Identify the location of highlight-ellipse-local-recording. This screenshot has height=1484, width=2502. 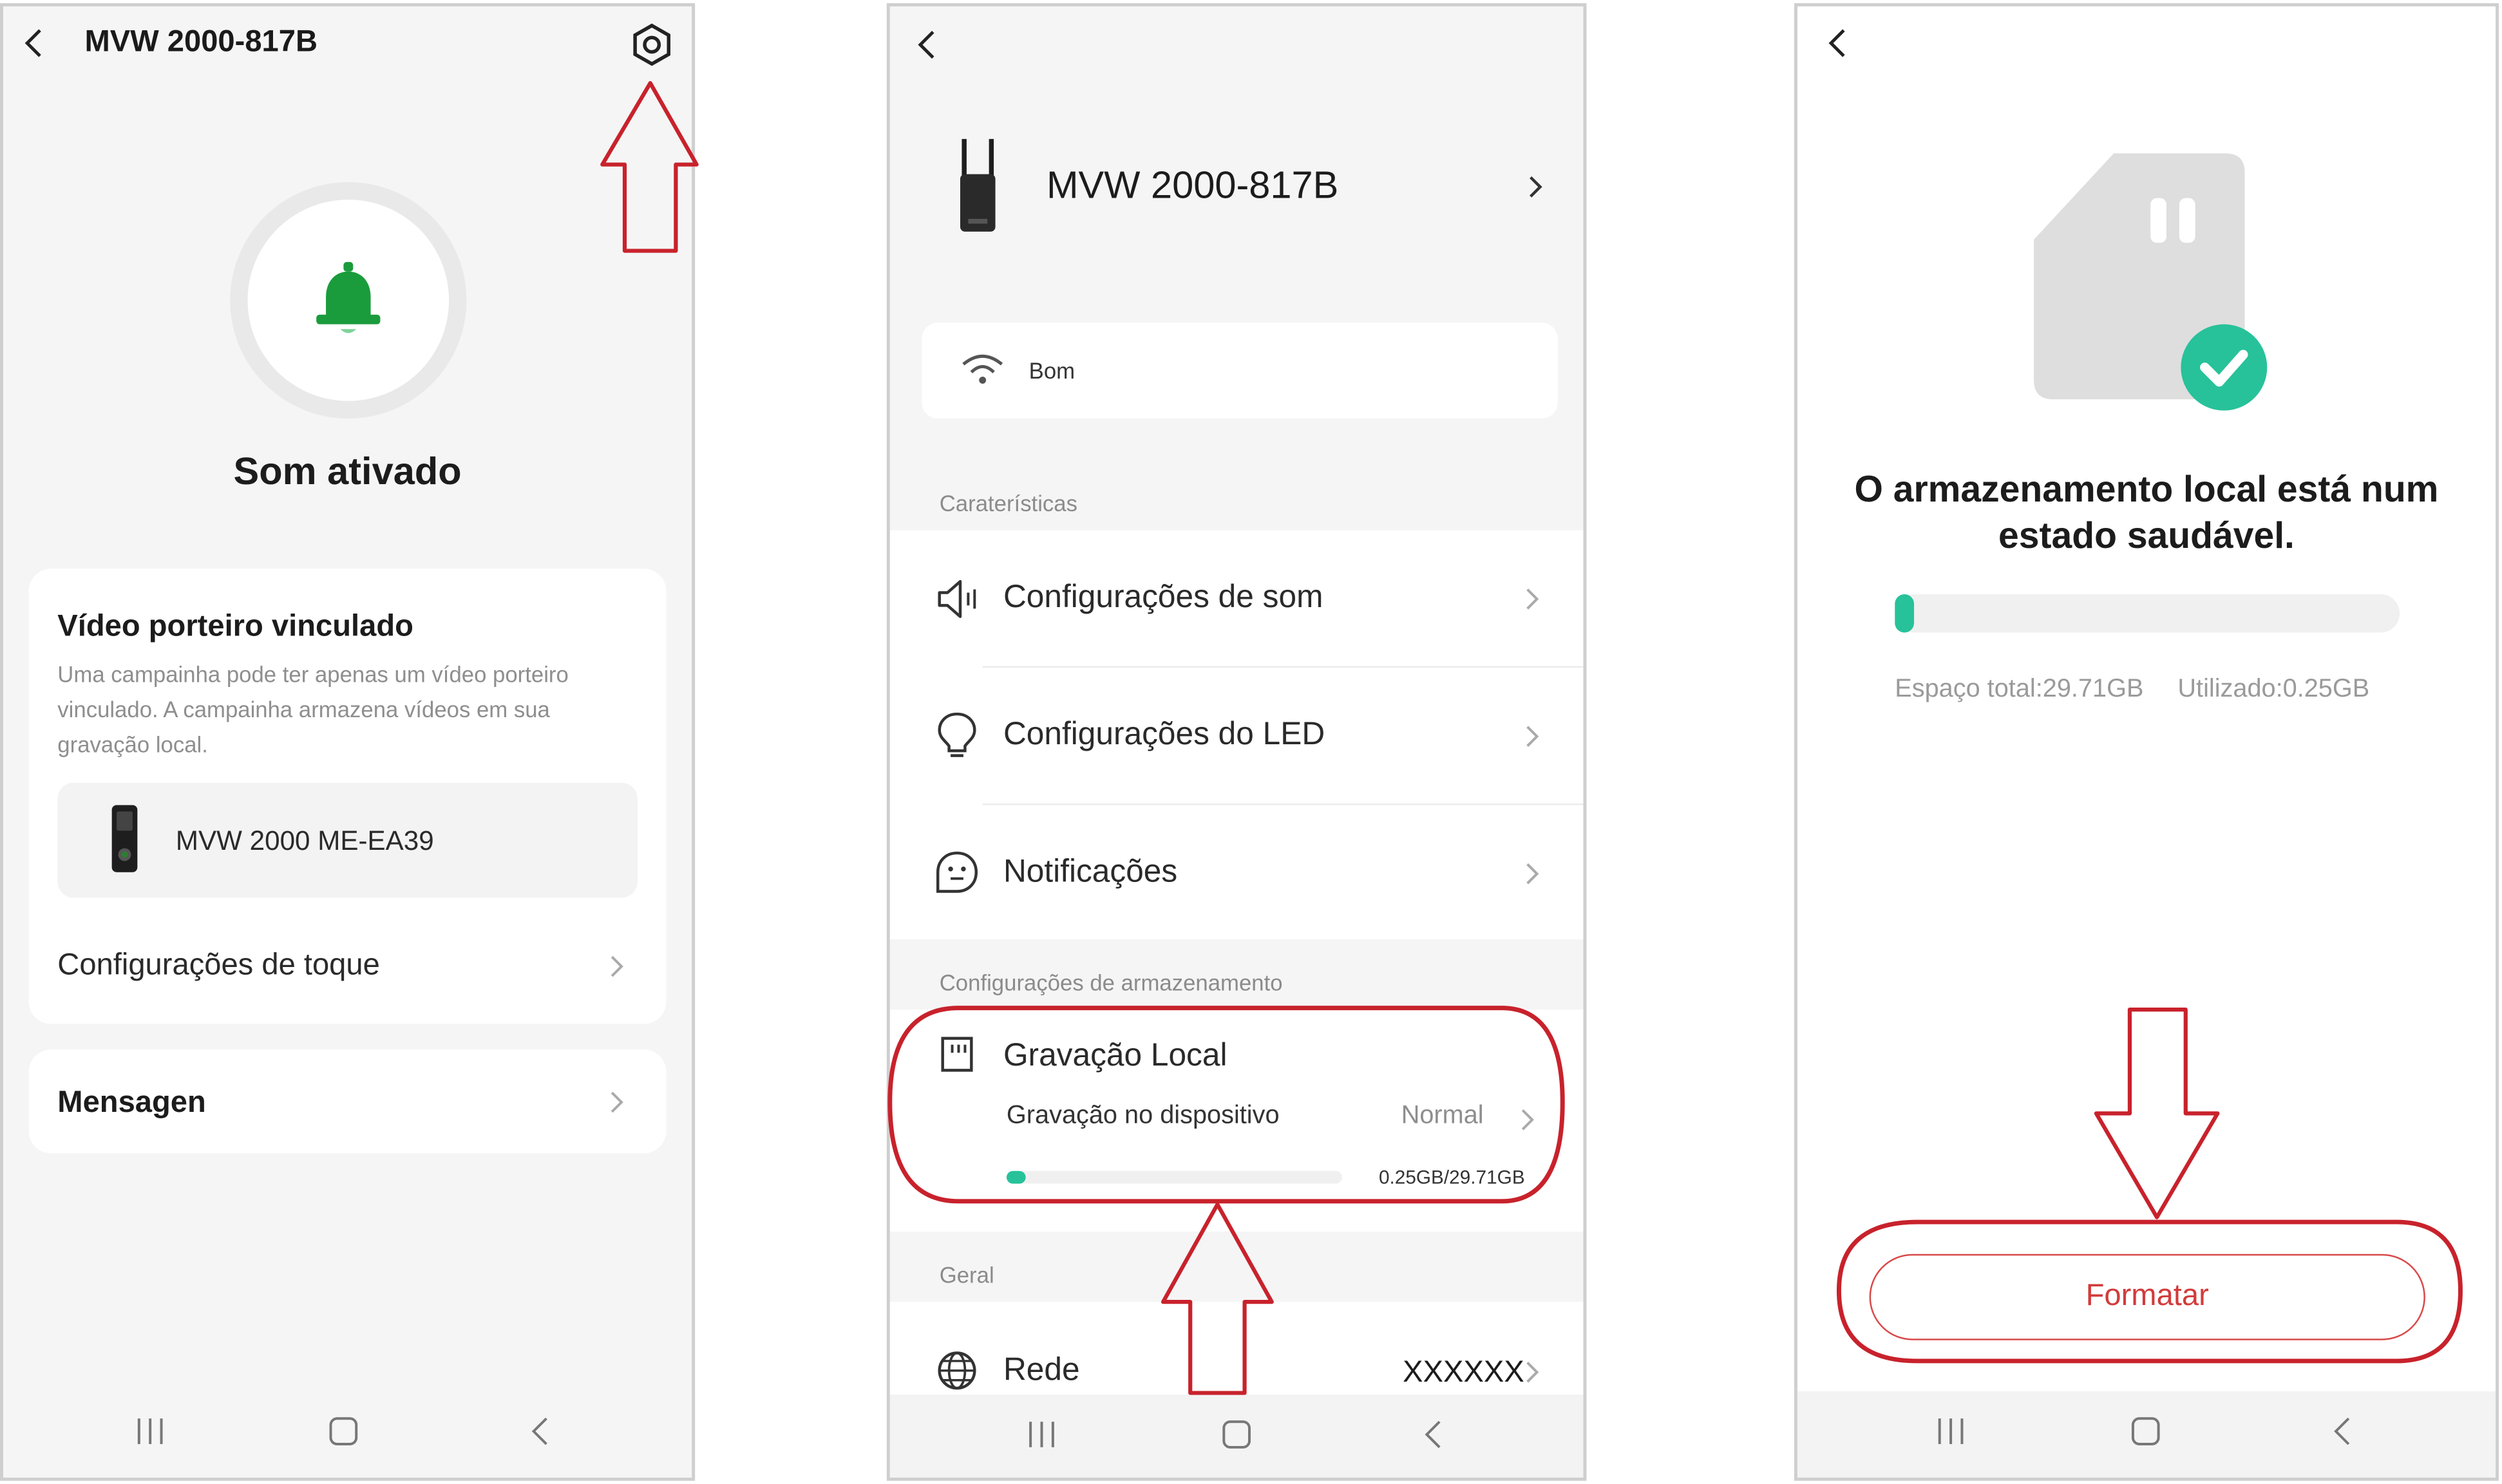
(1226, 1105).